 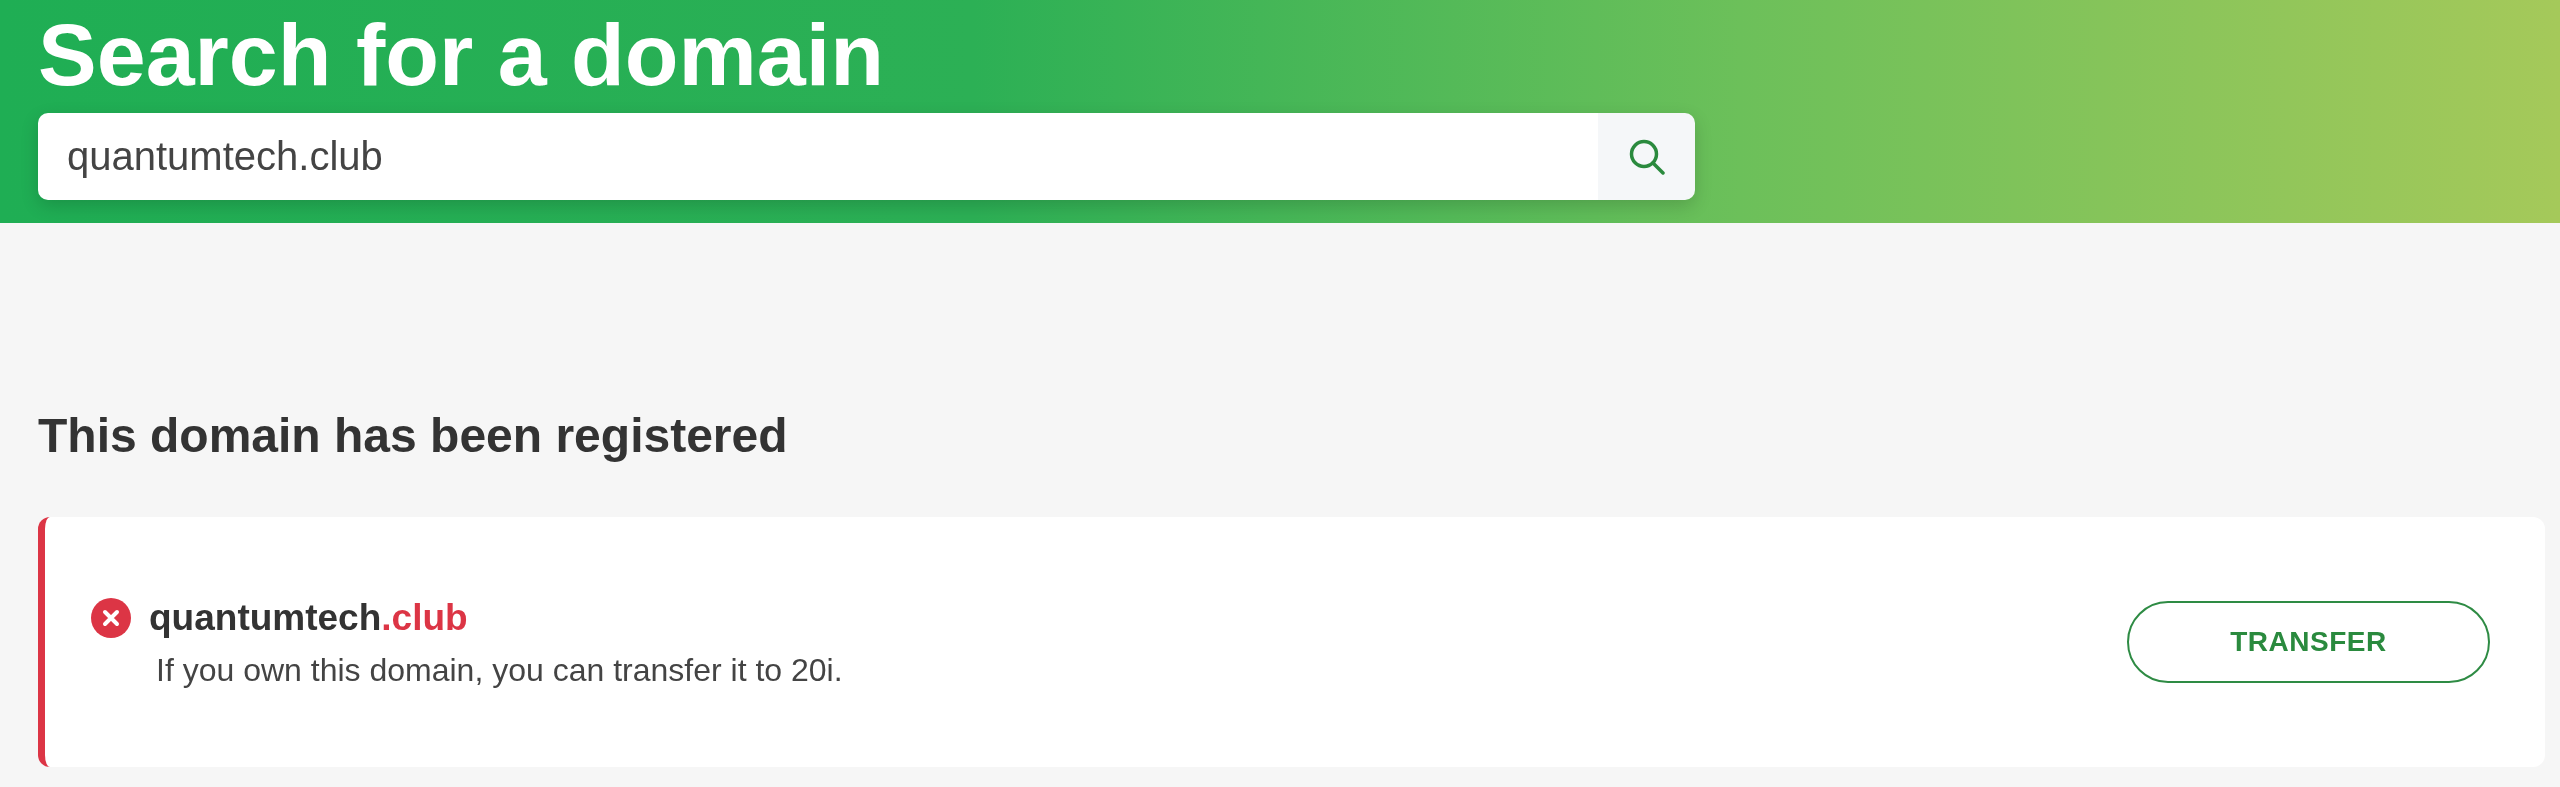 I want to click on transfer-button: TRANSFER, so click(x=2308, y=641).